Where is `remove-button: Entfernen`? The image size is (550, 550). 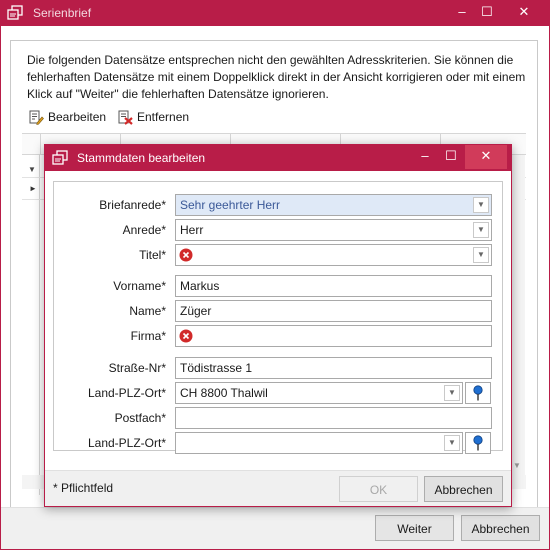 remove-button: Entfernen is located at coordinates (153, 117).